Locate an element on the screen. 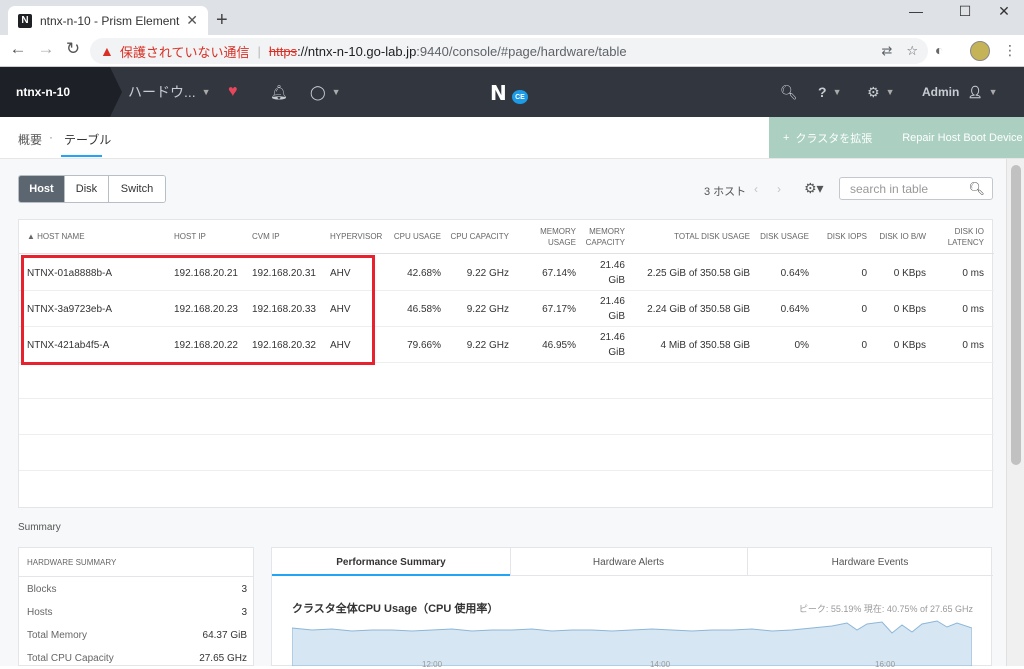 Image resolution: width=1024 pixels, height=669 pixels. forward-icon: → is located at coordinates (46, 49).